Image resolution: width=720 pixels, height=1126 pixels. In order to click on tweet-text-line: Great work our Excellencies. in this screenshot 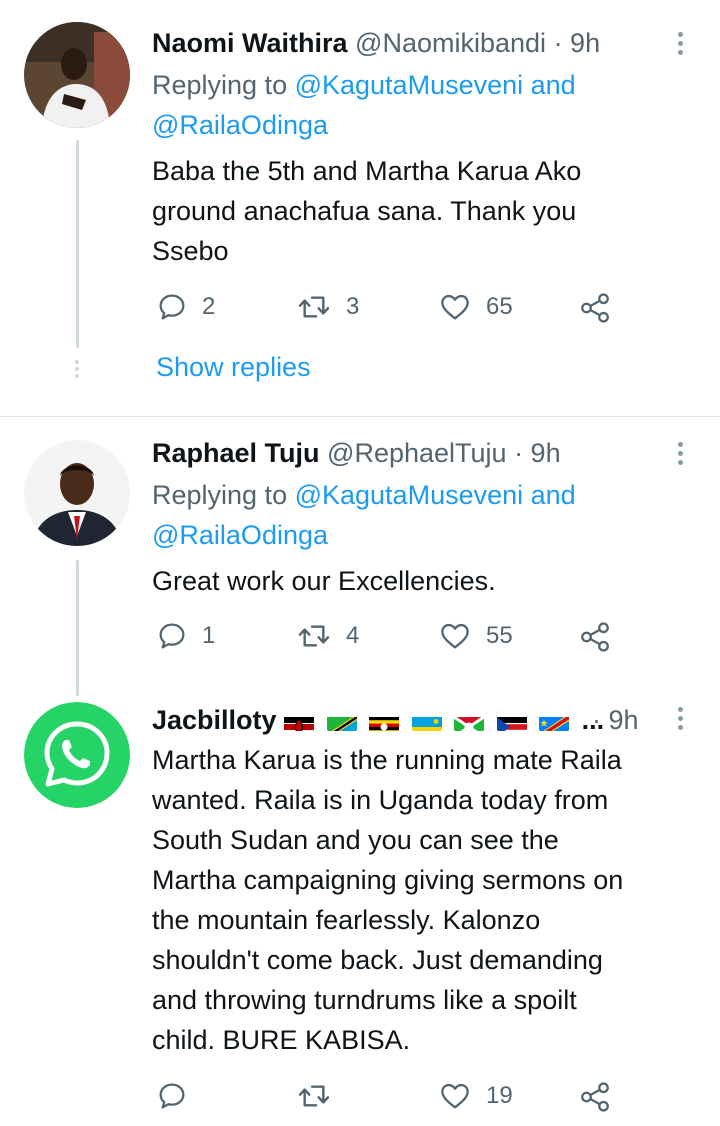, I will do `click(324, 581)`.